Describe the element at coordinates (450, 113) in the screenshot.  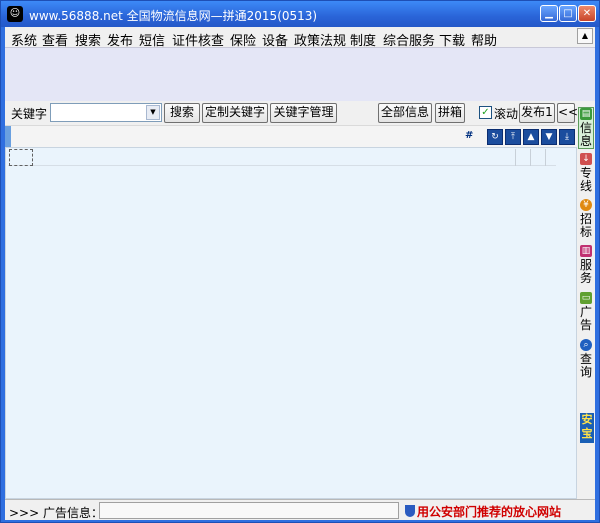
I see `consolidate-button: 拼箱` at that location.